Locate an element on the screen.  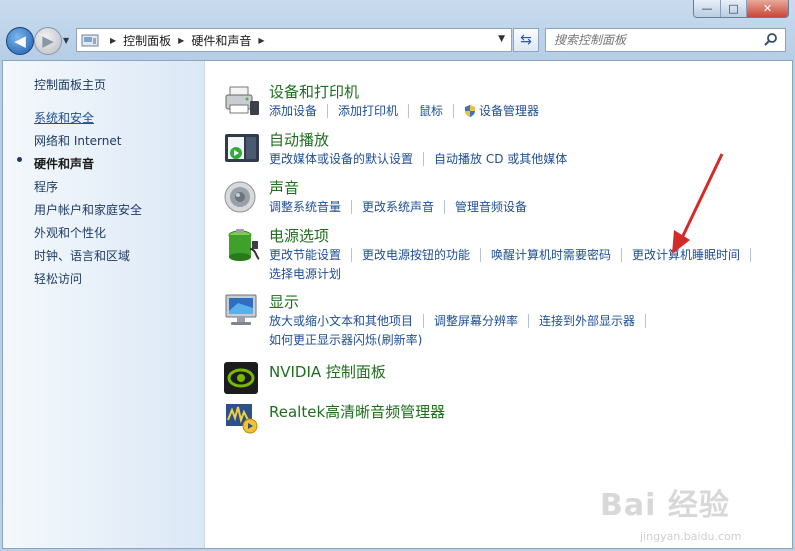
fix-flicker-link: 如何更正显示器闪烁(刷新率) is located at coordinates (345, 339).